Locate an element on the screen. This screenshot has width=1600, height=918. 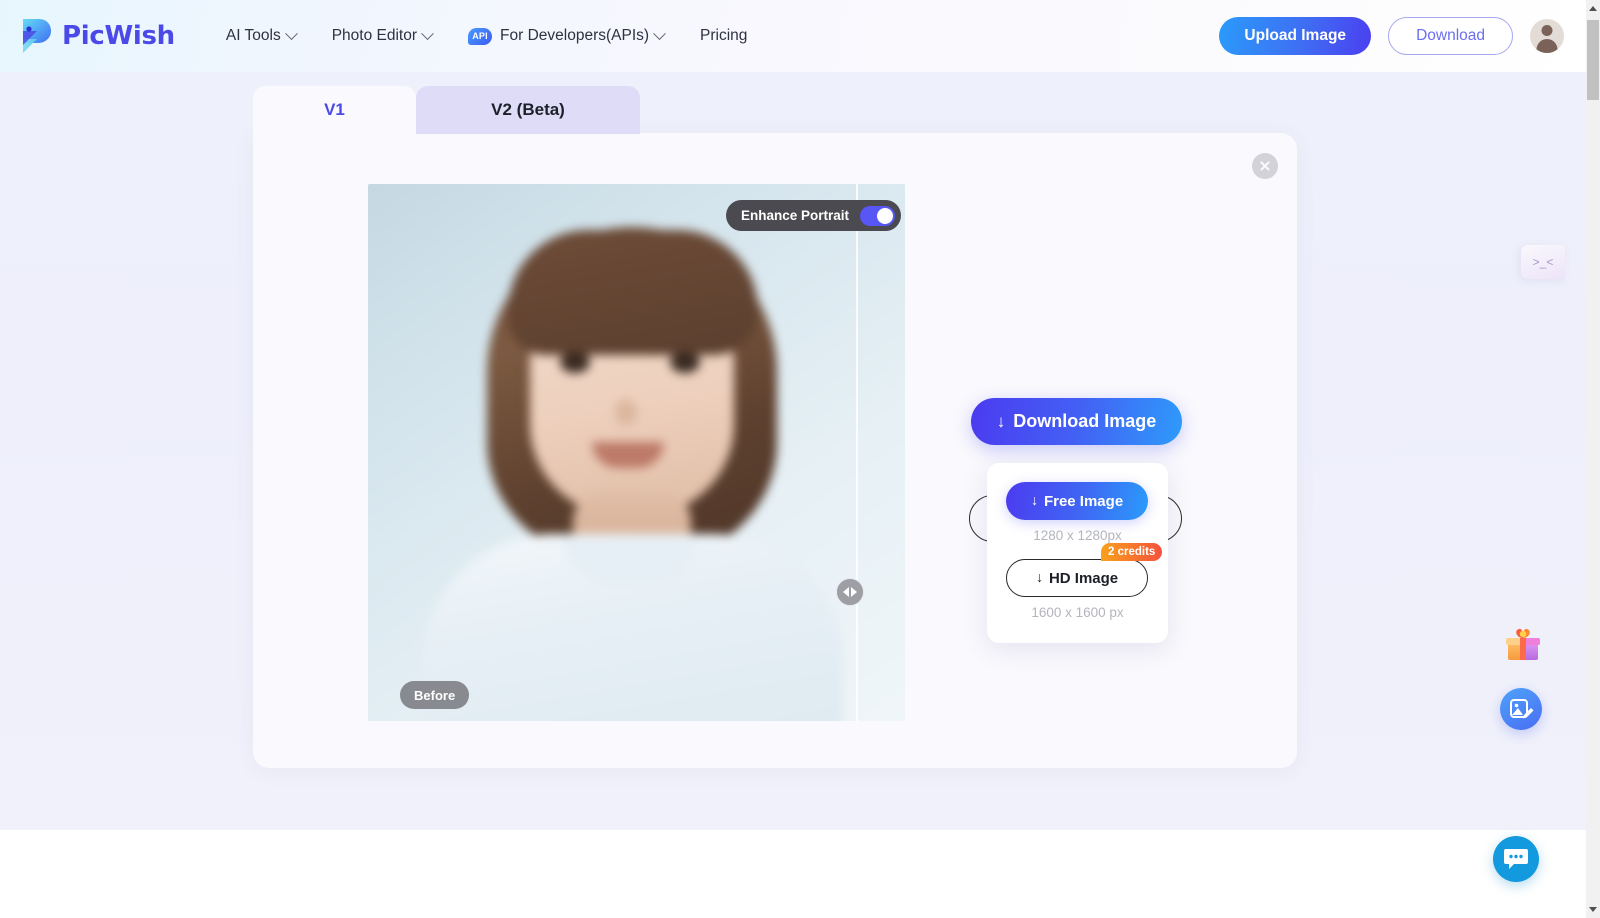
picwish-bird-logo-icon is located at coordinates (35, 36).